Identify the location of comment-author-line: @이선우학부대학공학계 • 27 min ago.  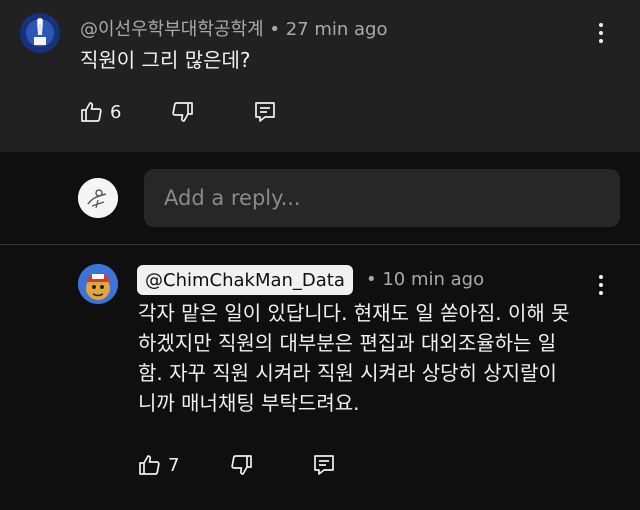
(233, 28).